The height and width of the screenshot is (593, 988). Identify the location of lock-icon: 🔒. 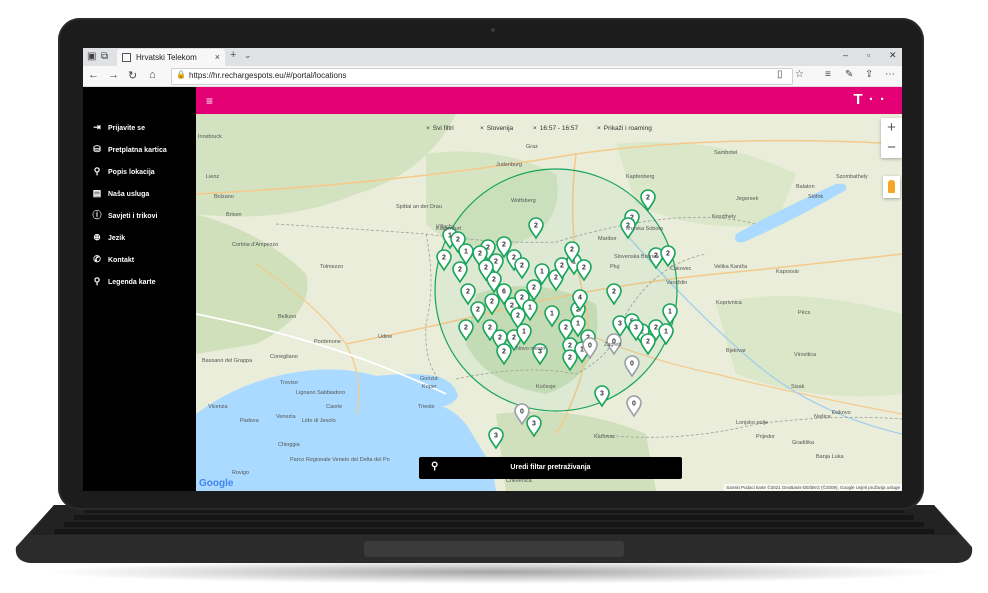
(181, 74).